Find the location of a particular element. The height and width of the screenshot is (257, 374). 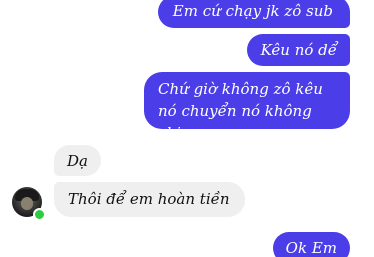

message-text: Em cứ chạy jk zô sub is located at coordinates (252, 11).